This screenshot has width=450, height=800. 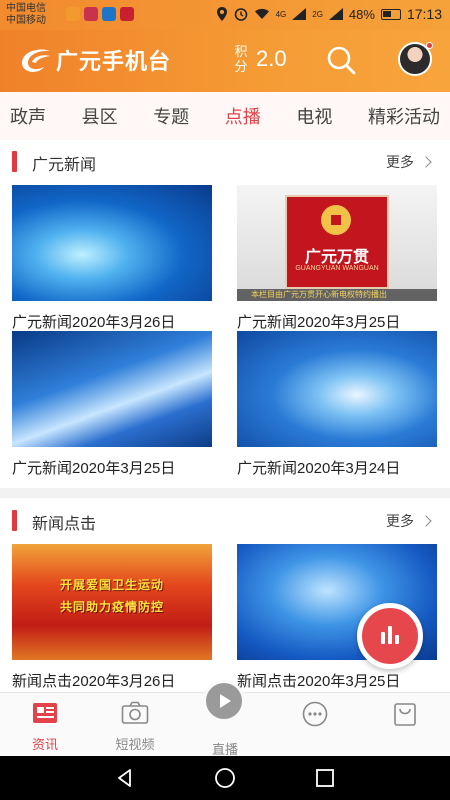 I want to click on chat-icon, so click(x=315, y=714).